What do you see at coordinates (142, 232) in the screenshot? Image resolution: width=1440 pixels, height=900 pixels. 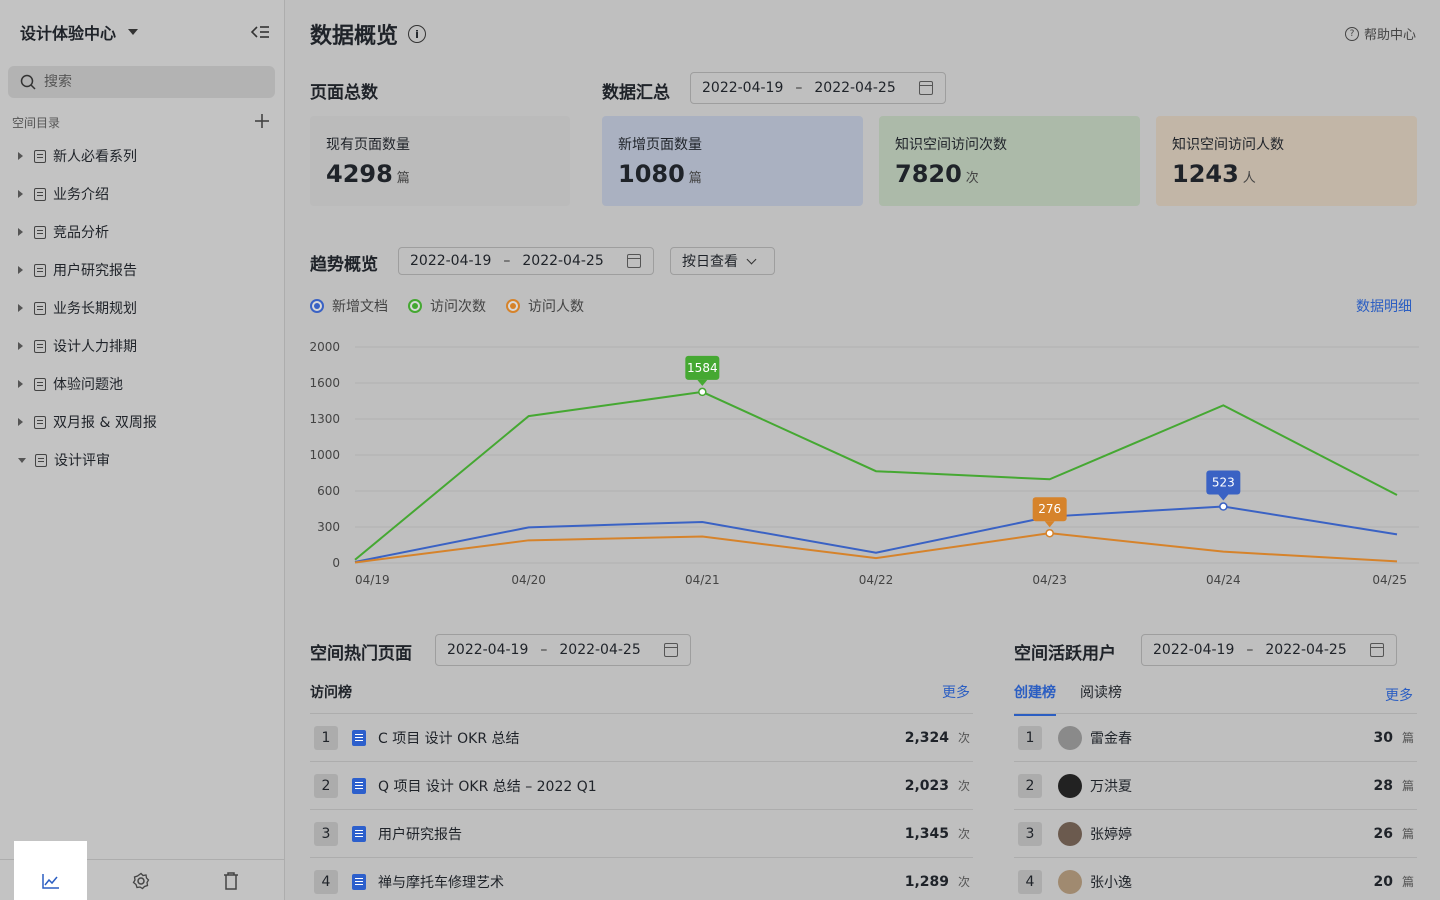 I see `tree-item: 竞品分析` at bounding box center [142, 232].